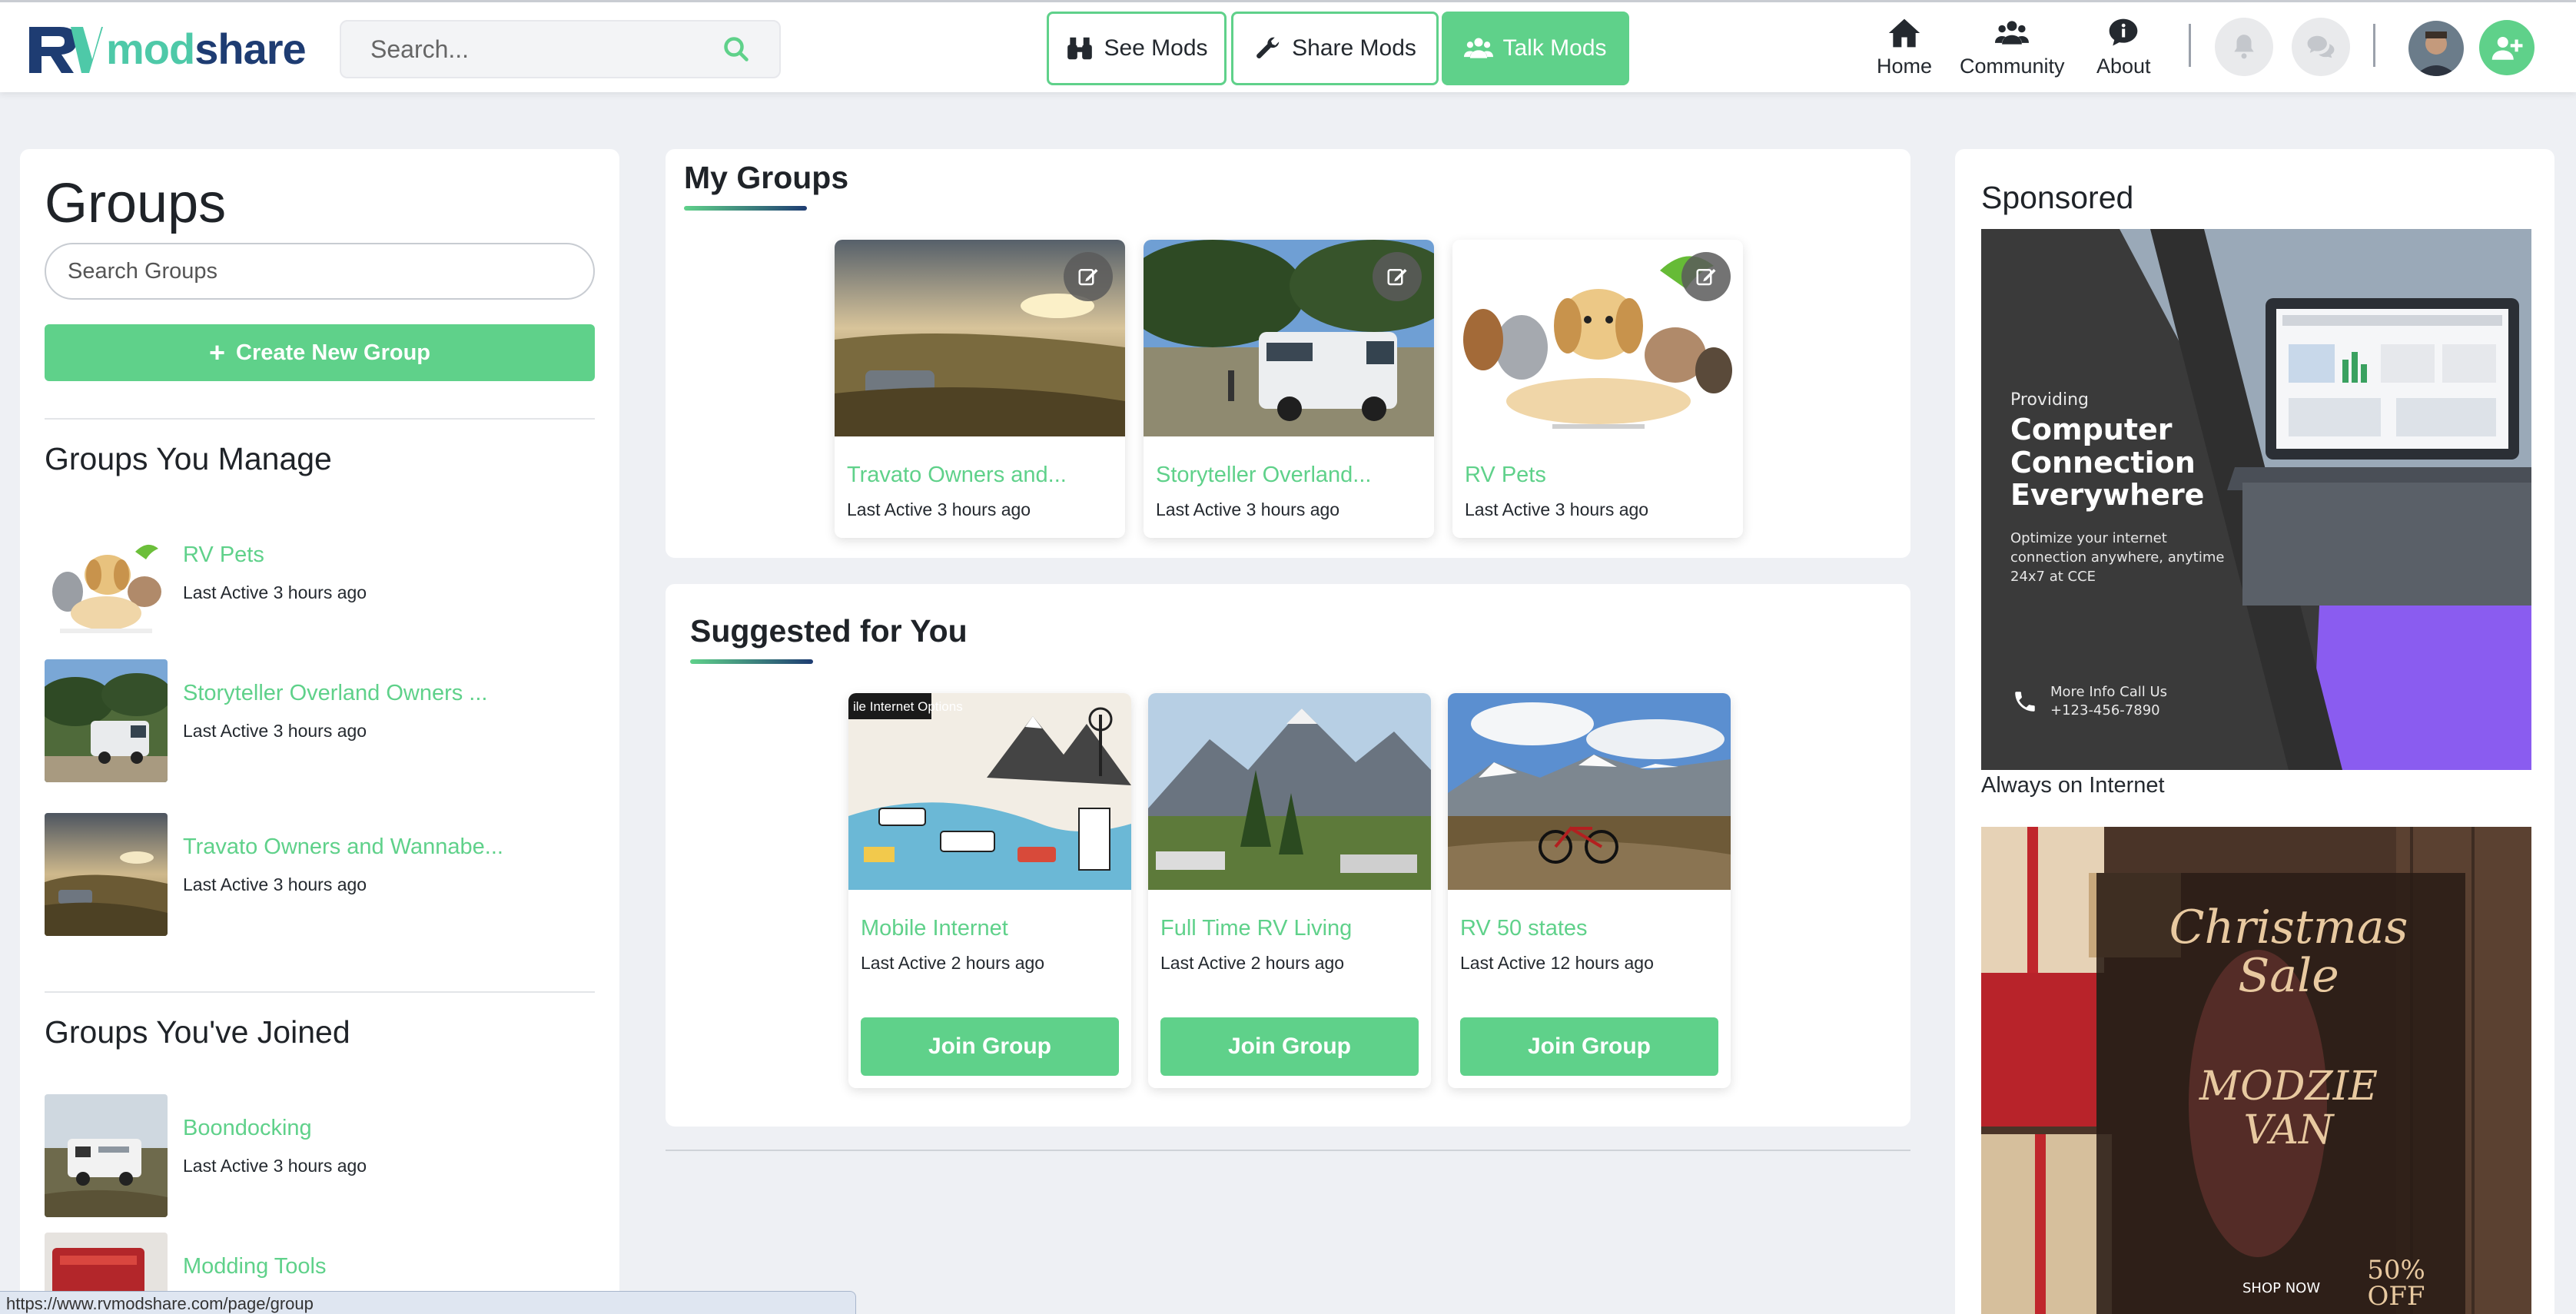 The image size is (2576, 1314). Describe the element at coordinates (546, 49) in the screenshot. I see `search-input` at that location.